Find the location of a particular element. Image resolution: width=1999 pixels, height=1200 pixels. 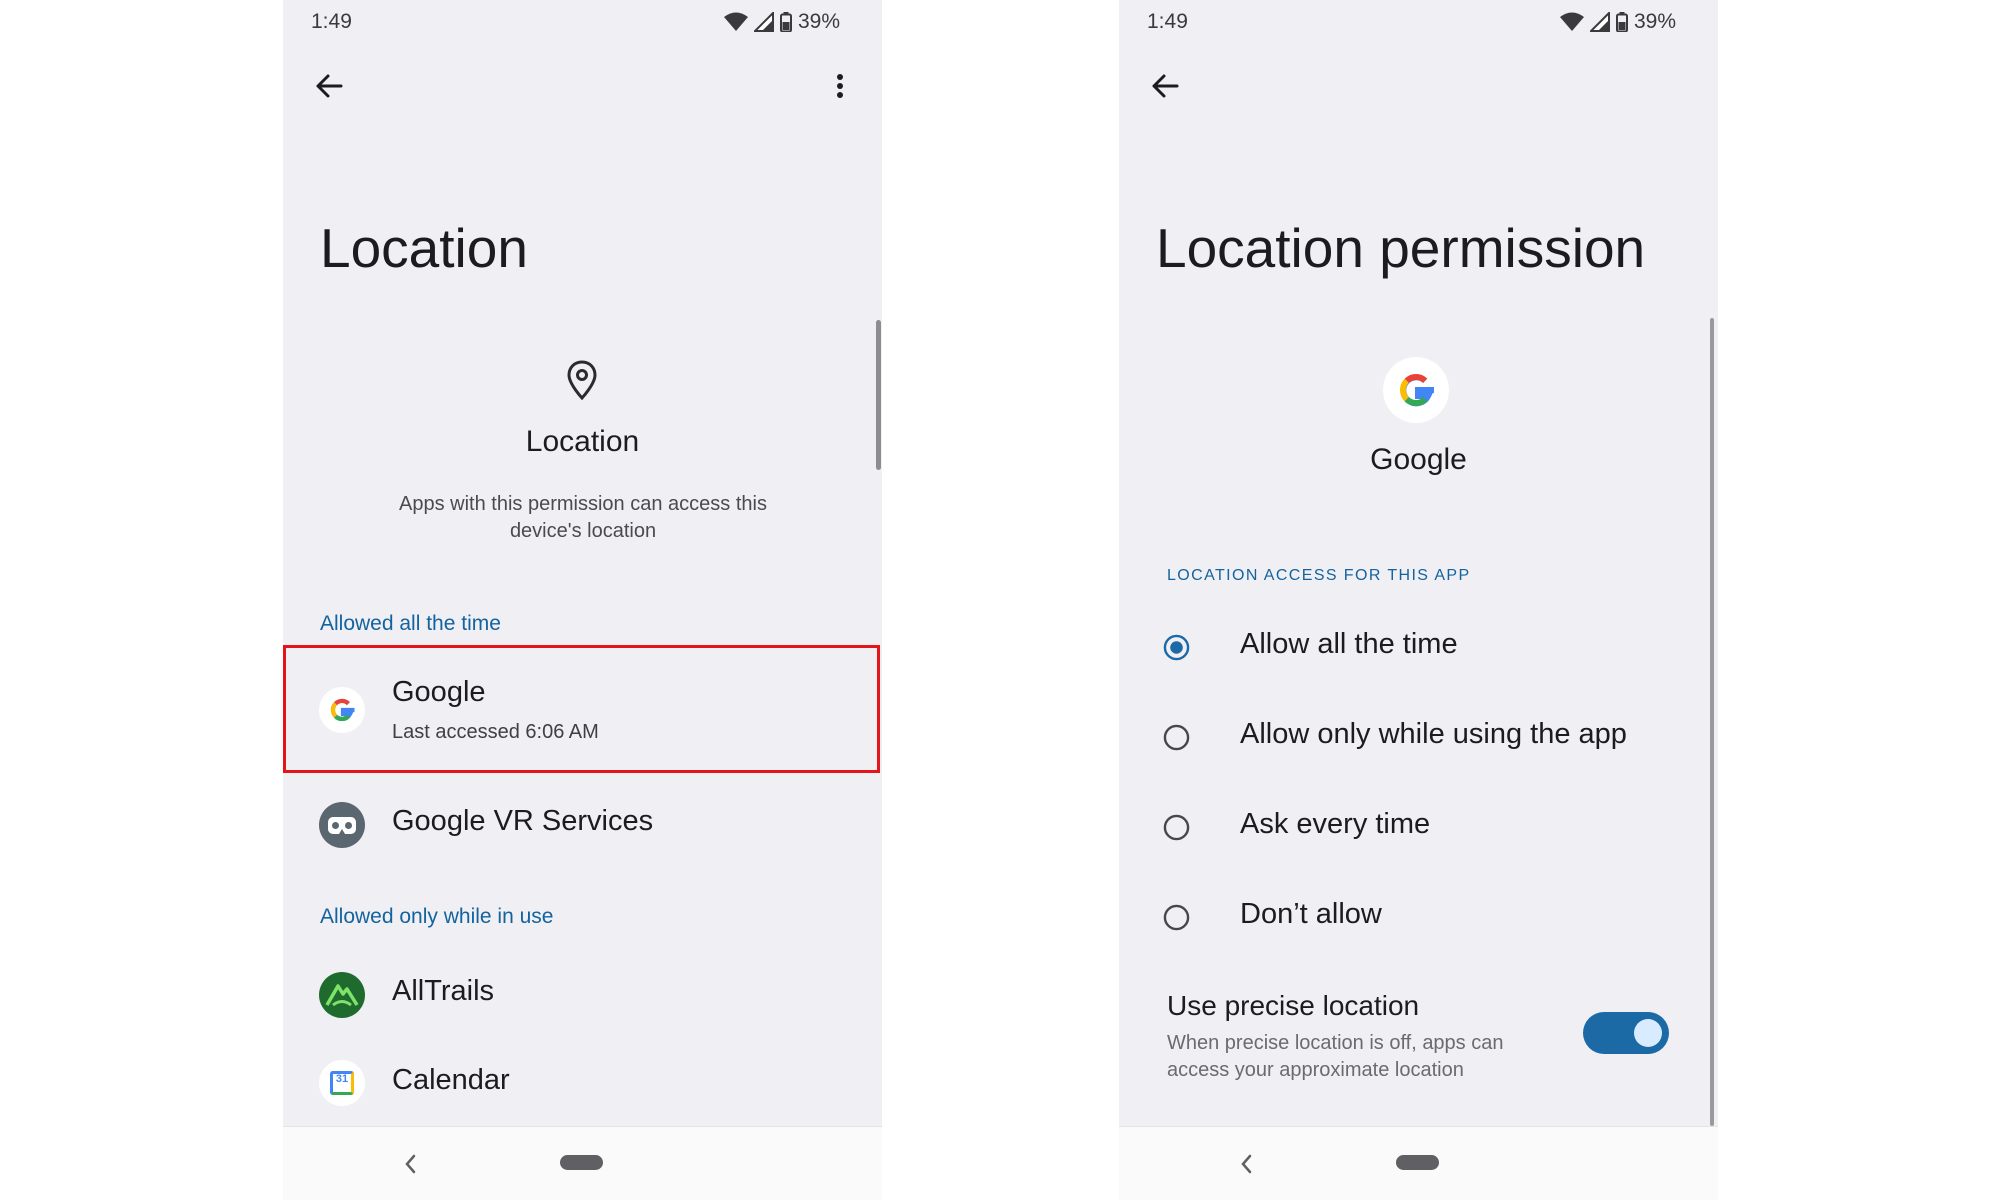

option-label: Allow all the time is located at coordinates (1349, 644).